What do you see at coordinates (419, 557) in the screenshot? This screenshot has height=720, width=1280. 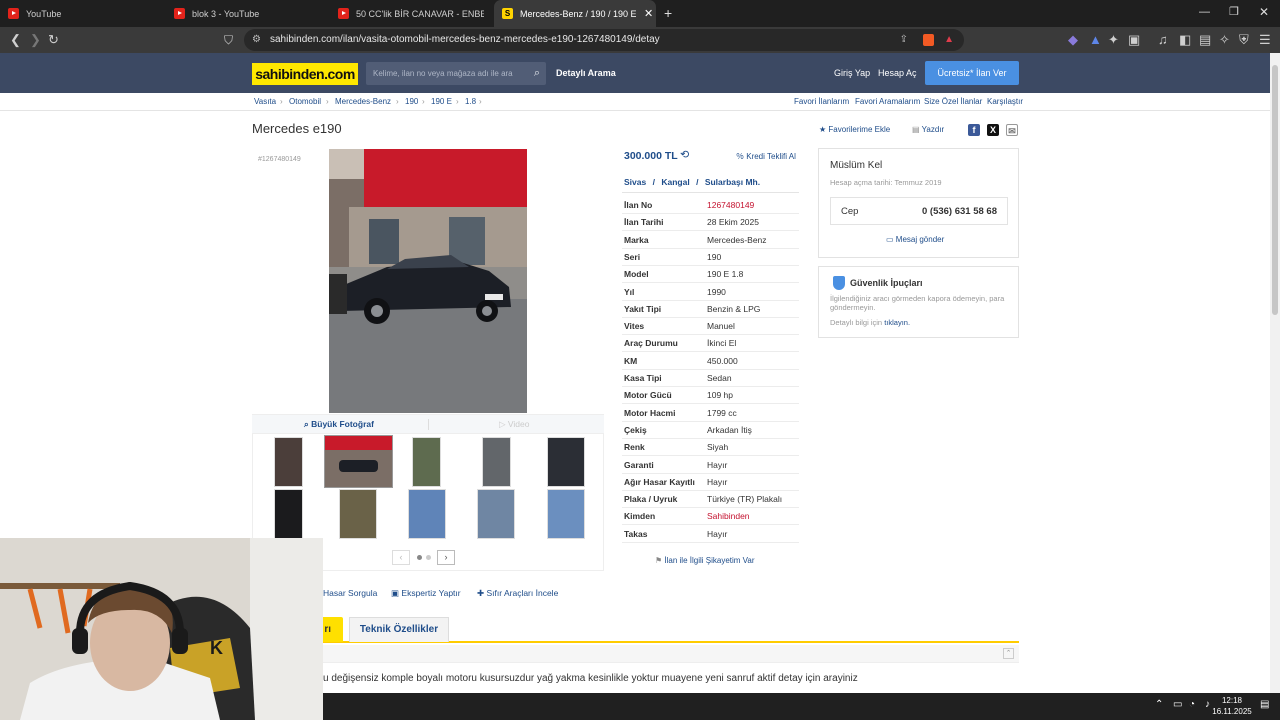 I see `page-dot-active` at bounding box center [419, 557].